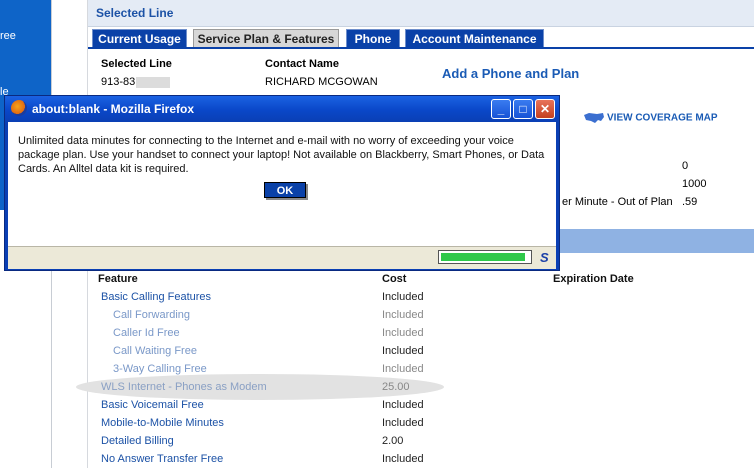  What do you see at coordinates (152, 405) in the screenshot?
I see `feature-name: Basic Voicemail Free` at bounding box center [152, 405].